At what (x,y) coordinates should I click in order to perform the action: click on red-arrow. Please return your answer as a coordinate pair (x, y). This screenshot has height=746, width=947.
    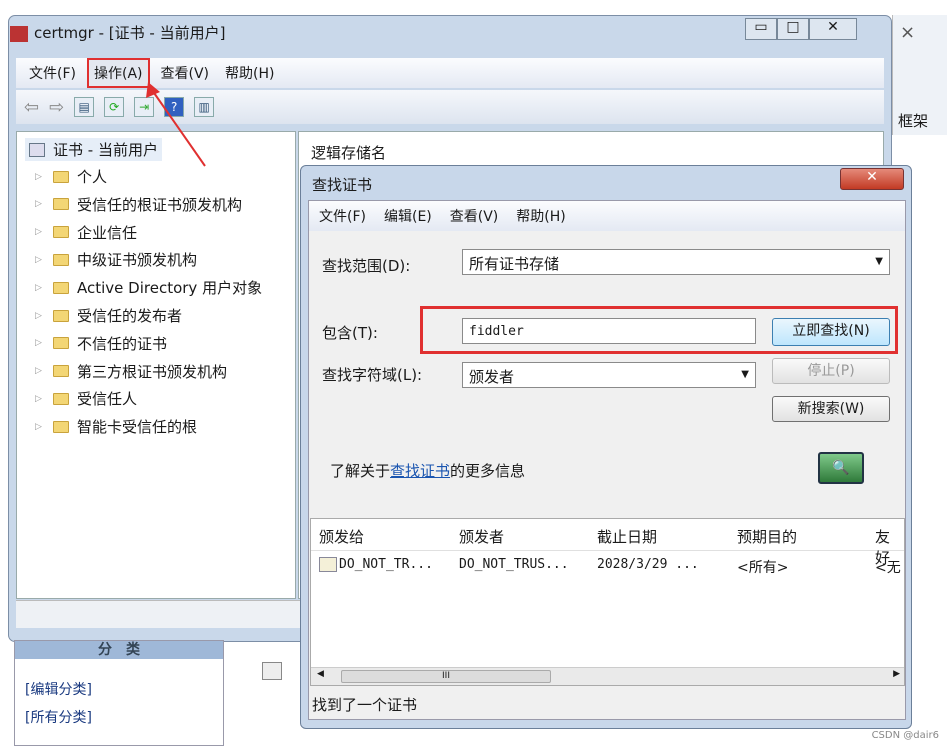
    Looking at the image, I should click on (176, 124).